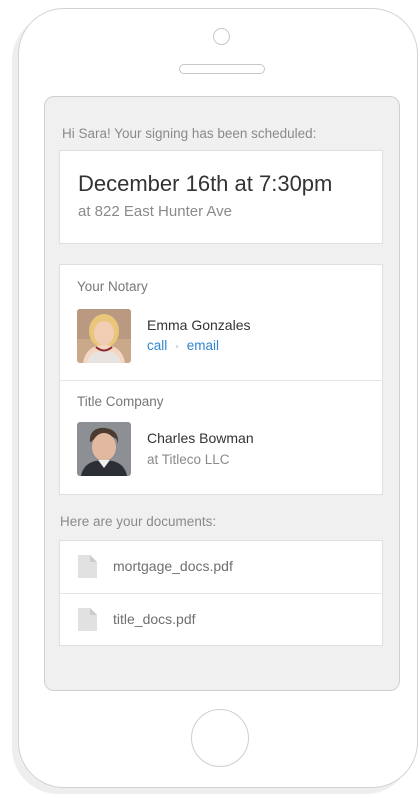  I want to click on call-link: call, so click(157, 345).